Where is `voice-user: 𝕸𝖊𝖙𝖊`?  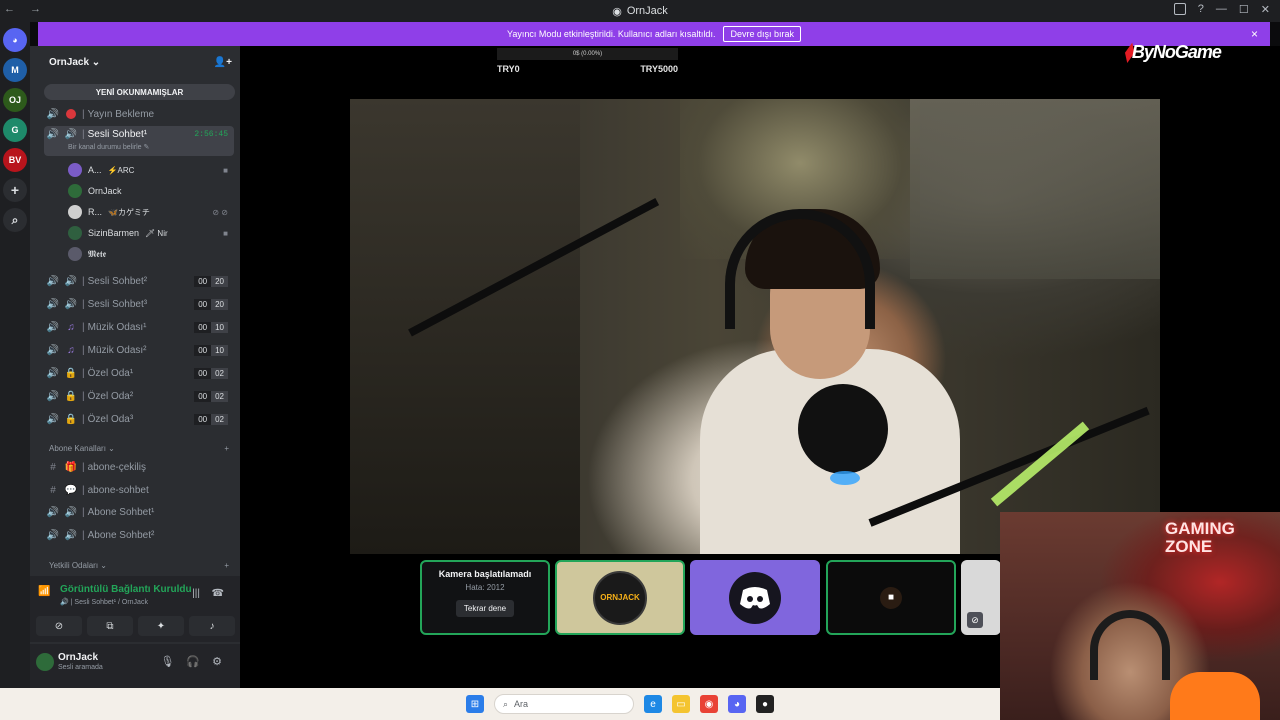
voice-user: 𝕸𝖊𝖙𝖊 is located at coordinates (151, 254).